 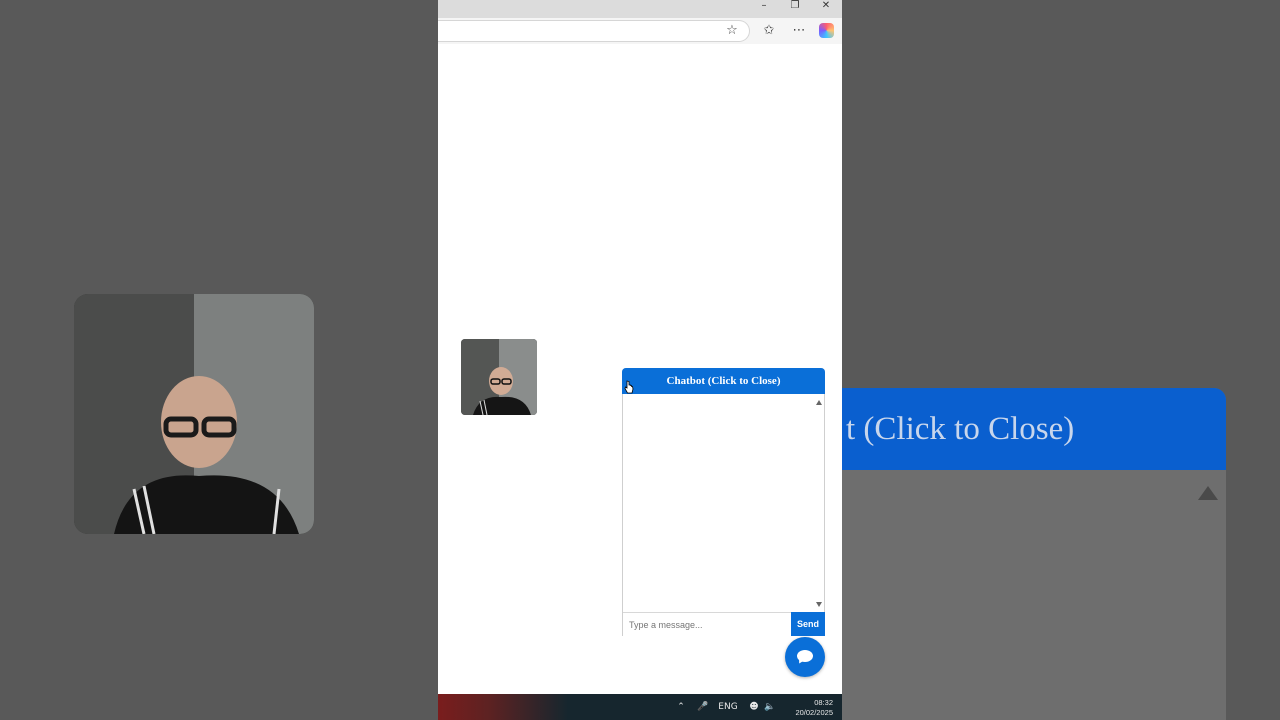 I want to click on chevron-up-icon: ⌃, so click(x=681, y=707).